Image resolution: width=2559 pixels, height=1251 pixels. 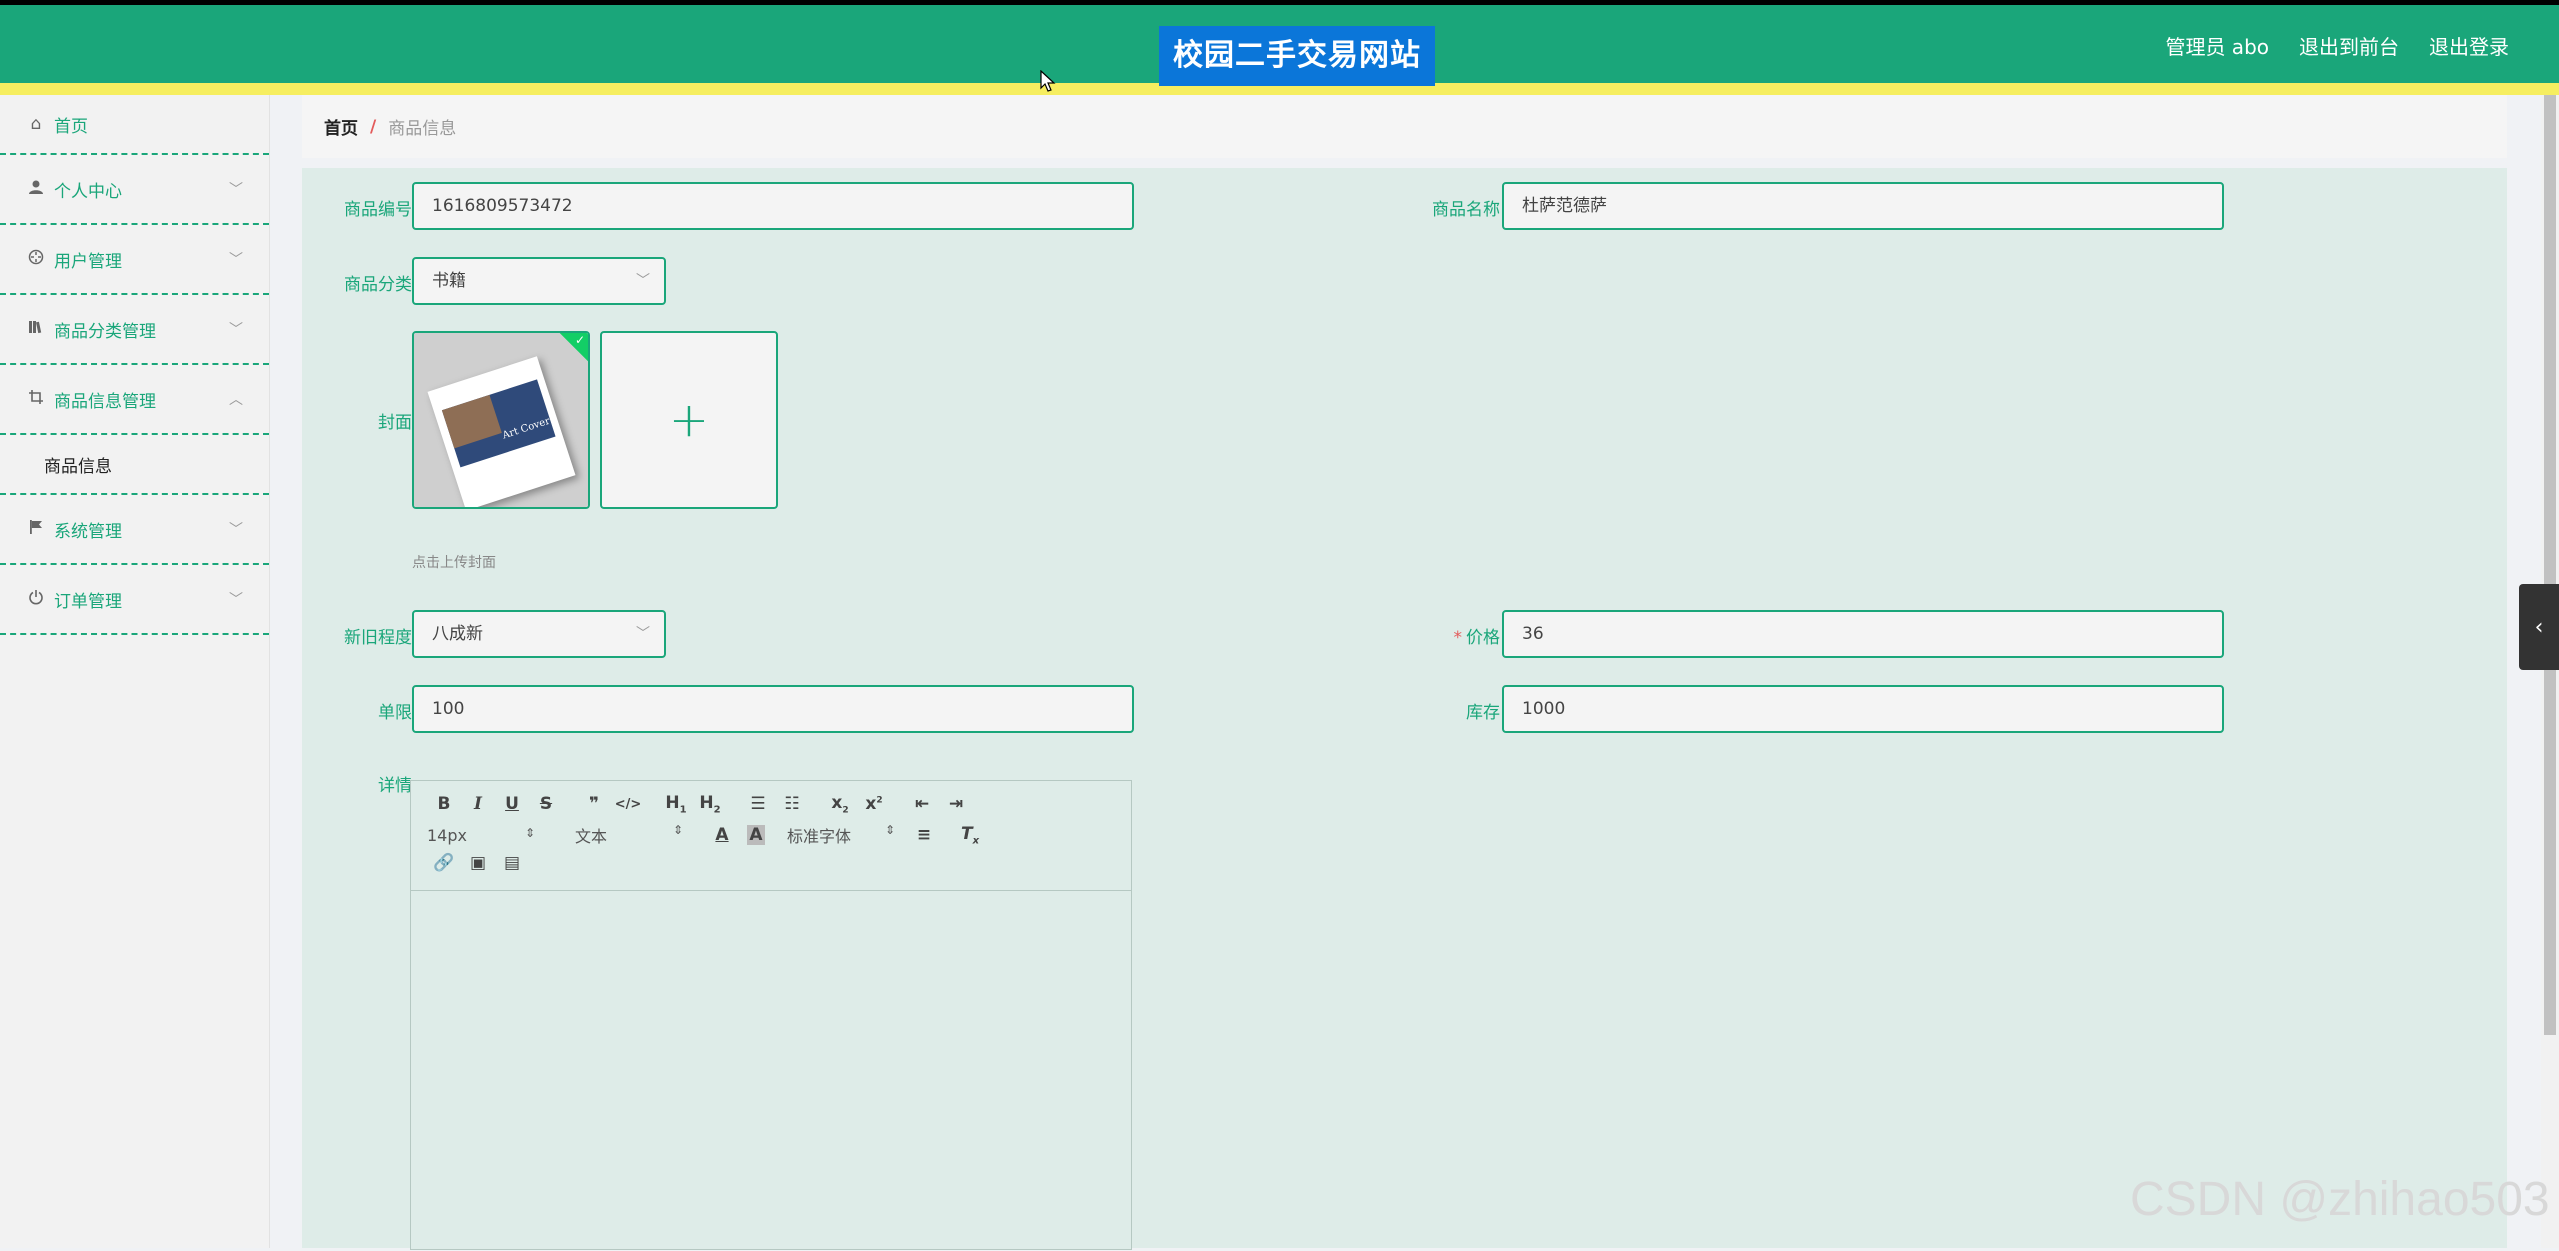 What do you see at coordinates (341, 126) in the screenshot?
I see `breadcrumb-home: 首页` at bounding box center [341, 126].